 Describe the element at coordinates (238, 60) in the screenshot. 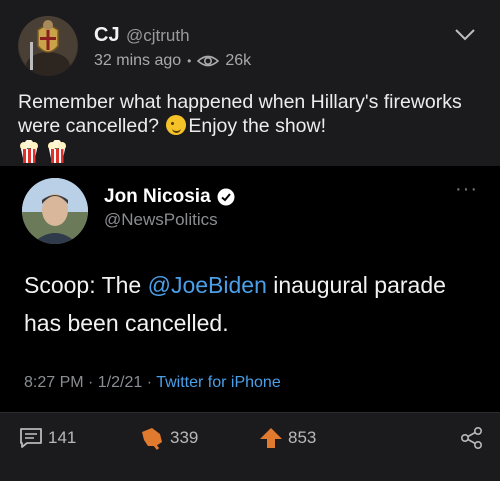

I see `view-count: 26k` at that location.